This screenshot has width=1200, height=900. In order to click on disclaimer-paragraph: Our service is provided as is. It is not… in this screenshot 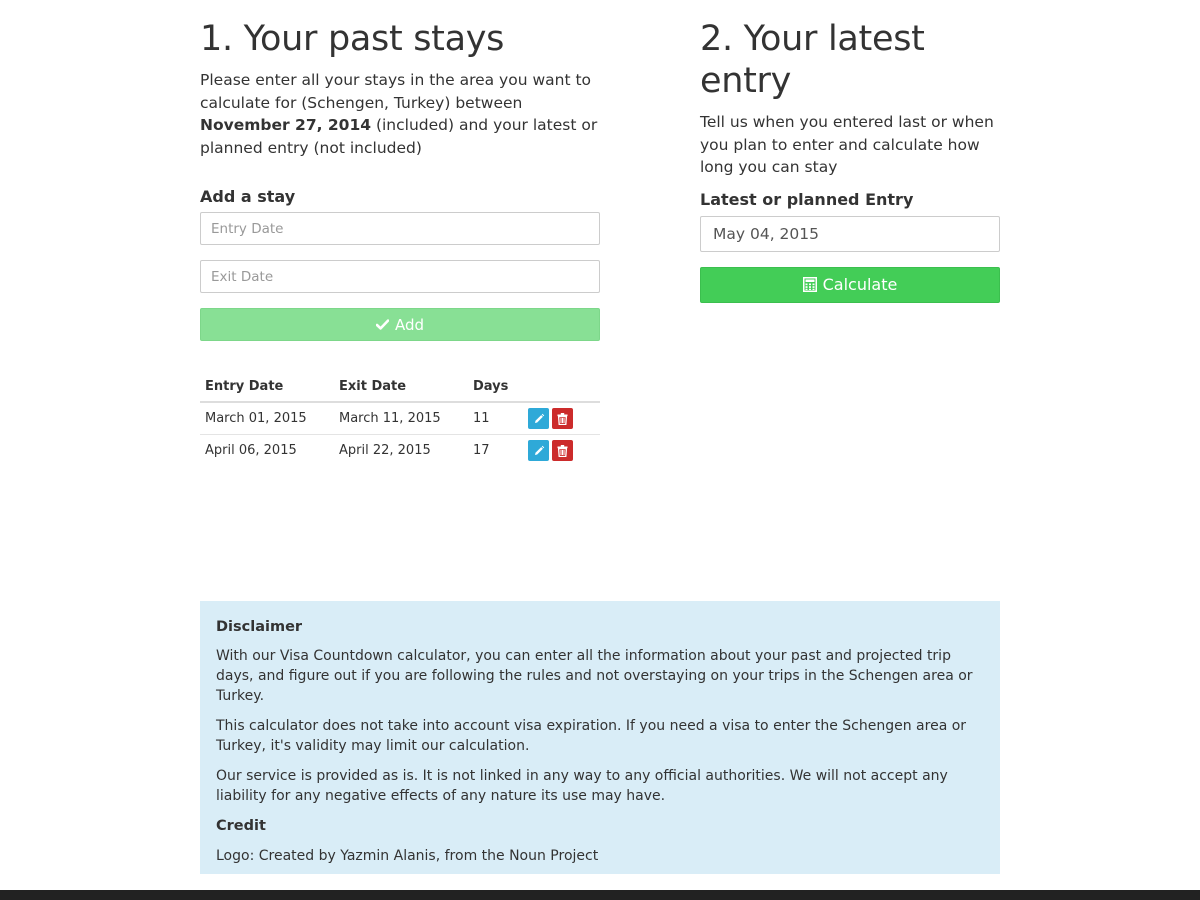, I will do `click(582, 786)`.